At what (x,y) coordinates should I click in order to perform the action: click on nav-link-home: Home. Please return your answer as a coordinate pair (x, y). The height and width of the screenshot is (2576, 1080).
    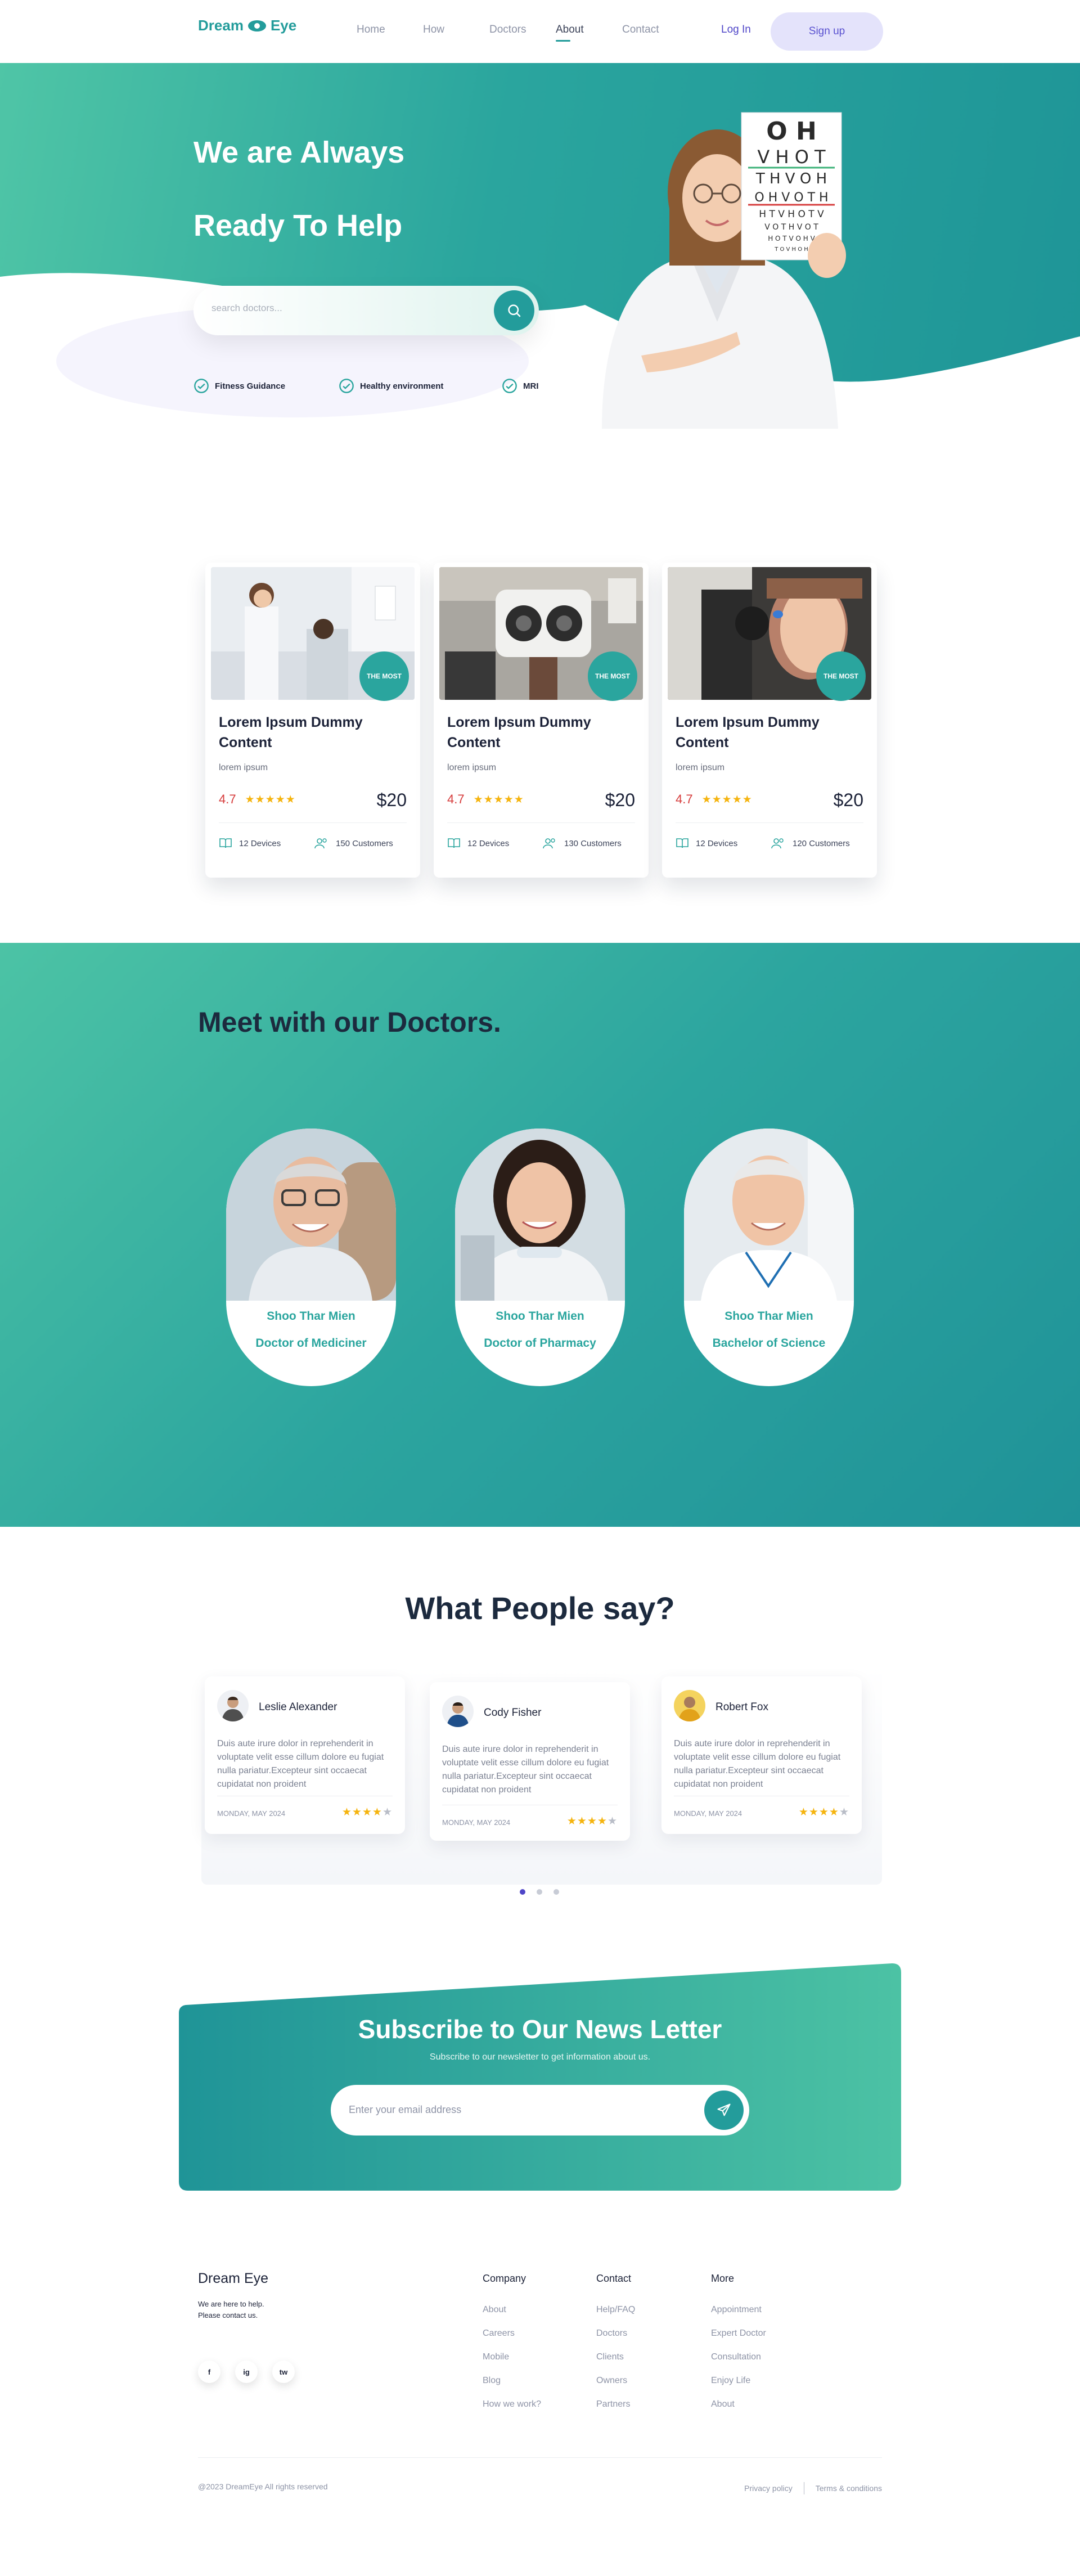
    Looking at the image, I should click on (390, 30).